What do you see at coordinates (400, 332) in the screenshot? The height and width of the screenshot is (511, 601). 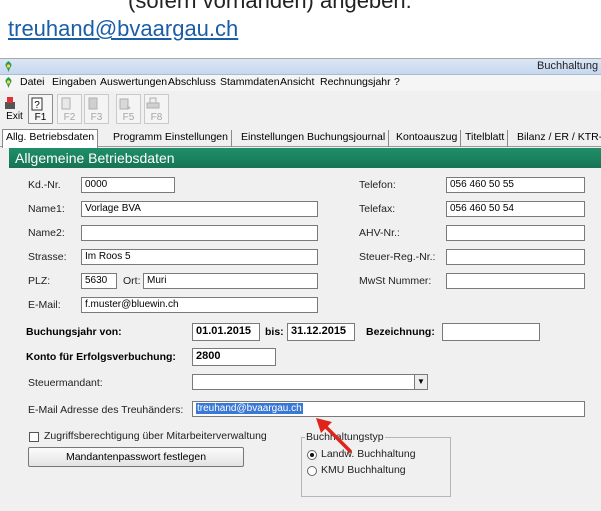 I see `bezeichnung-label: Bezeichnung:` at bounding box center [400, 332].